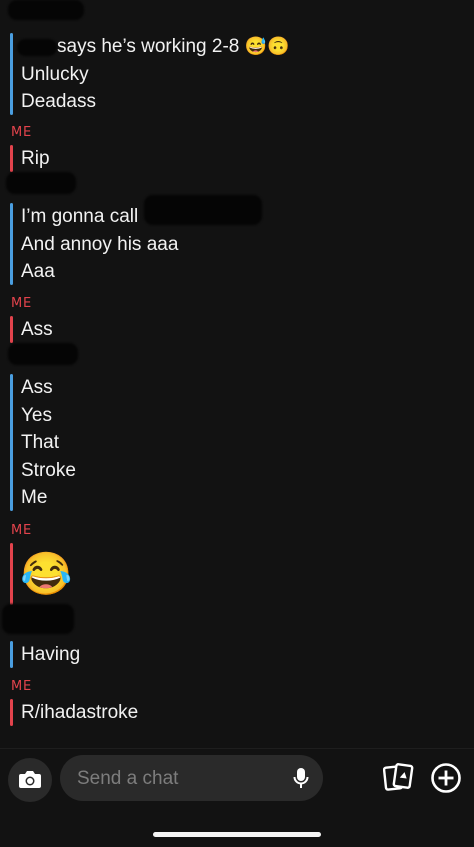 The height and width of the screenshot is (847, 474). I want to click on chat-composer: Send a chat, so click(237, 797).